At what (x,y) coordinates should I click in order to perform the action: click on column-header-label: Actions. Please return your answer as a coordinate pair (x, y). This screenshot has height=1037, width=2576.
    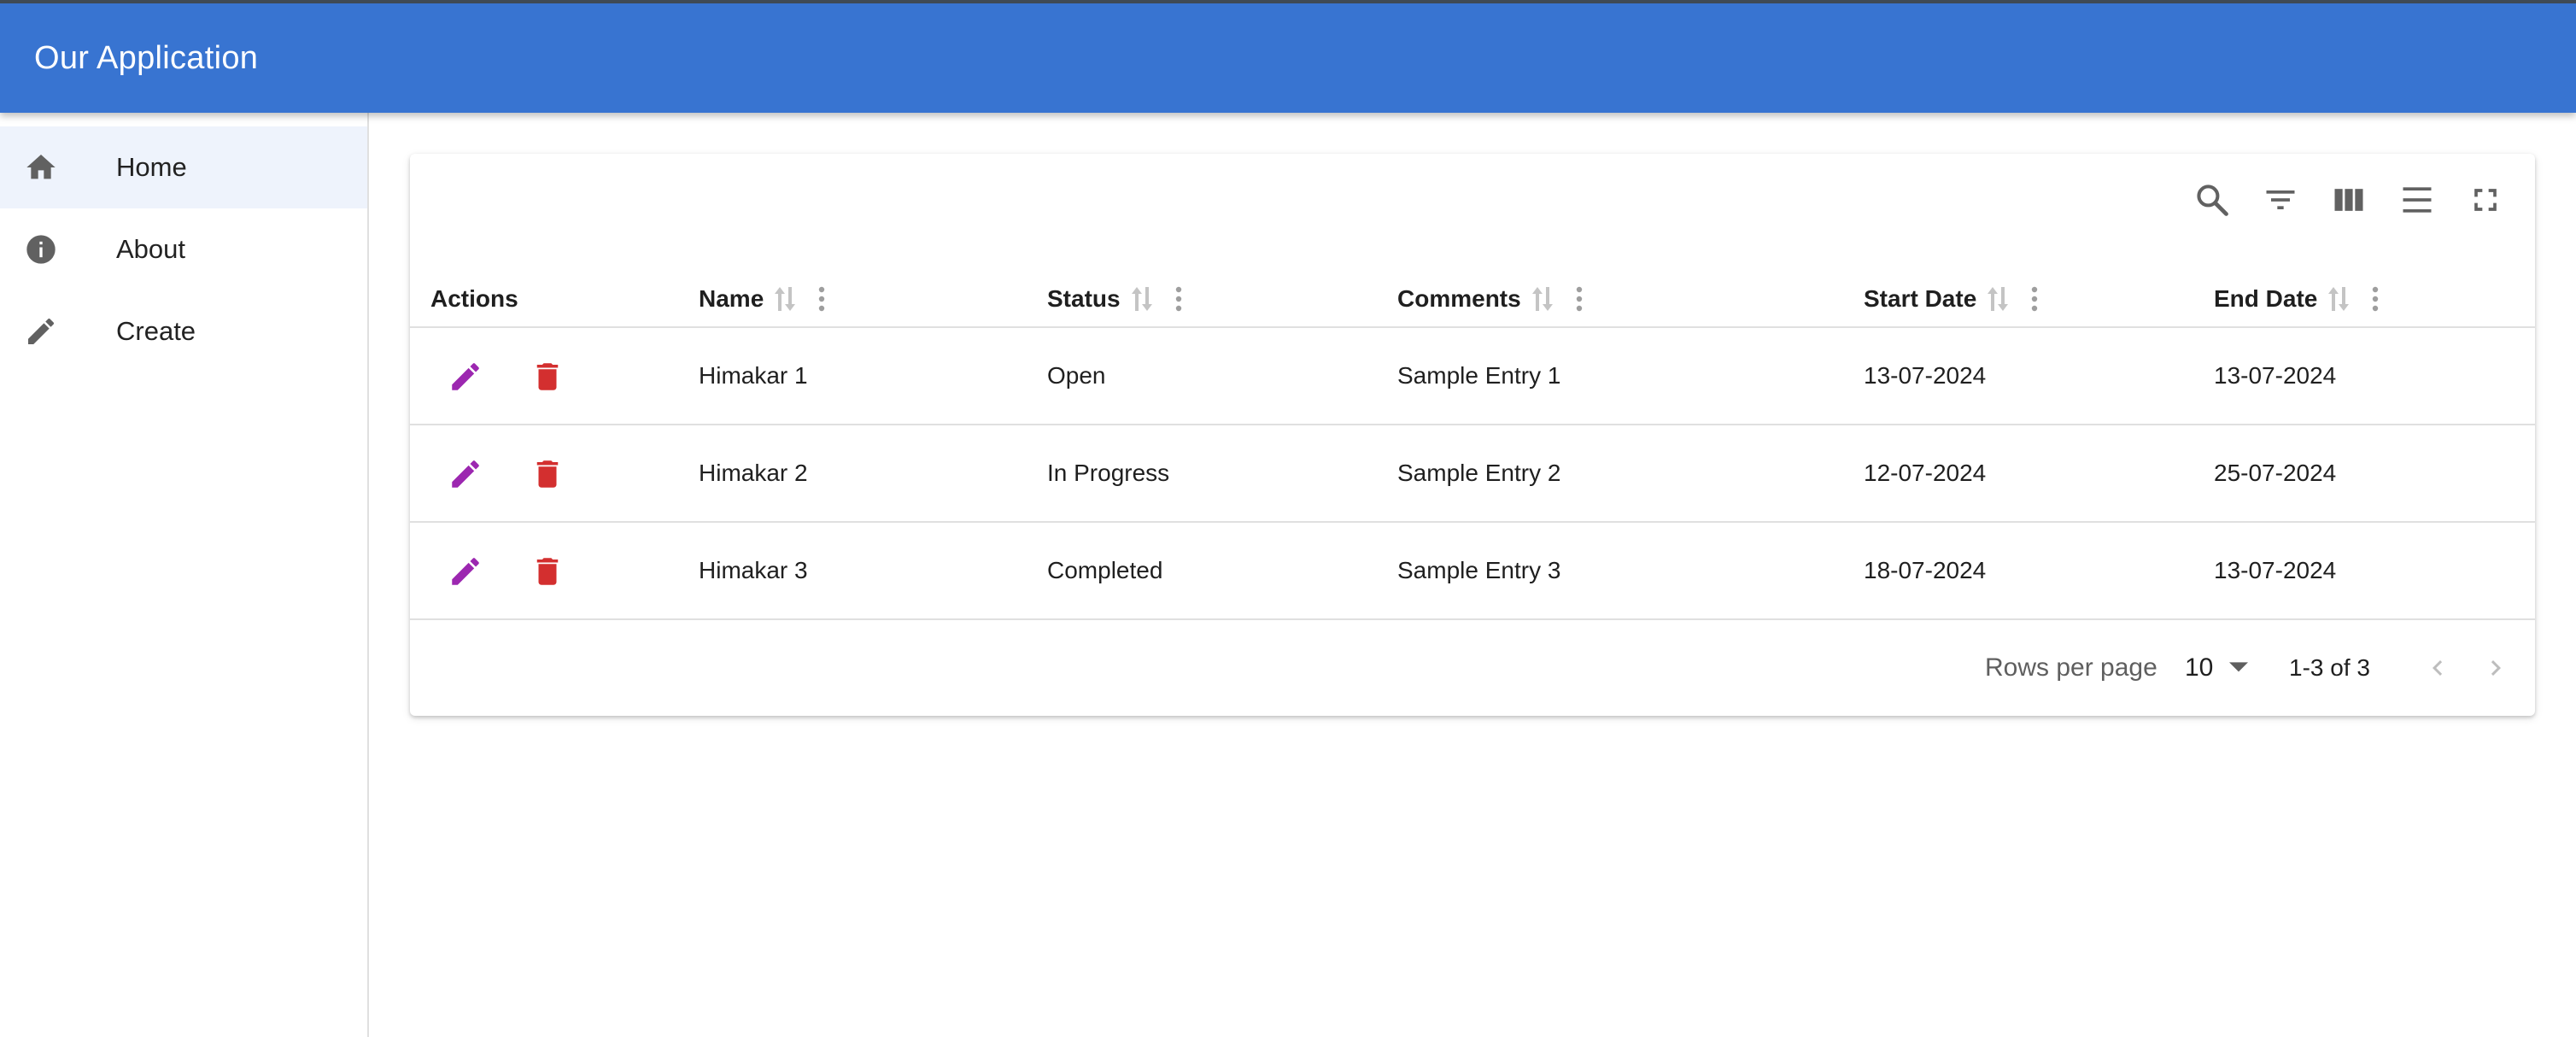
    Looking at the image, I should click on (474, 299).